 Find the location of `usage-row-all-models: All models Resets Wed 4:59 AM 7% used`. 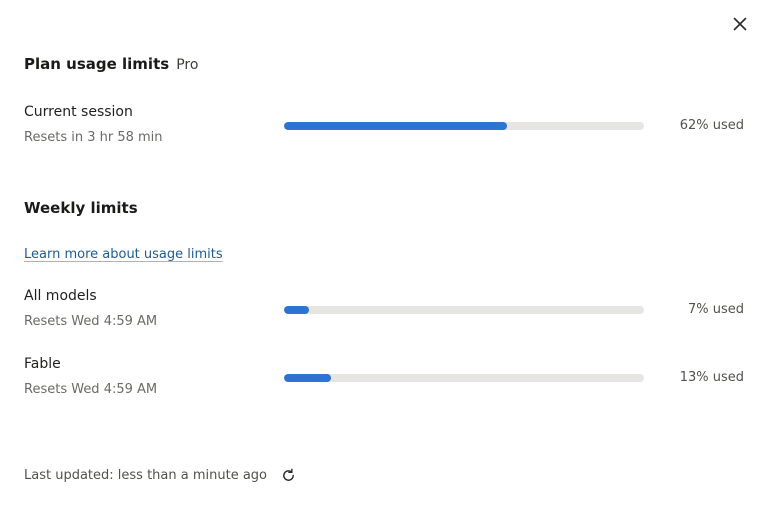

usage-row-all-models: All models Resets Wed 4:59 AM 7% used is located at coordinates (384, 313).